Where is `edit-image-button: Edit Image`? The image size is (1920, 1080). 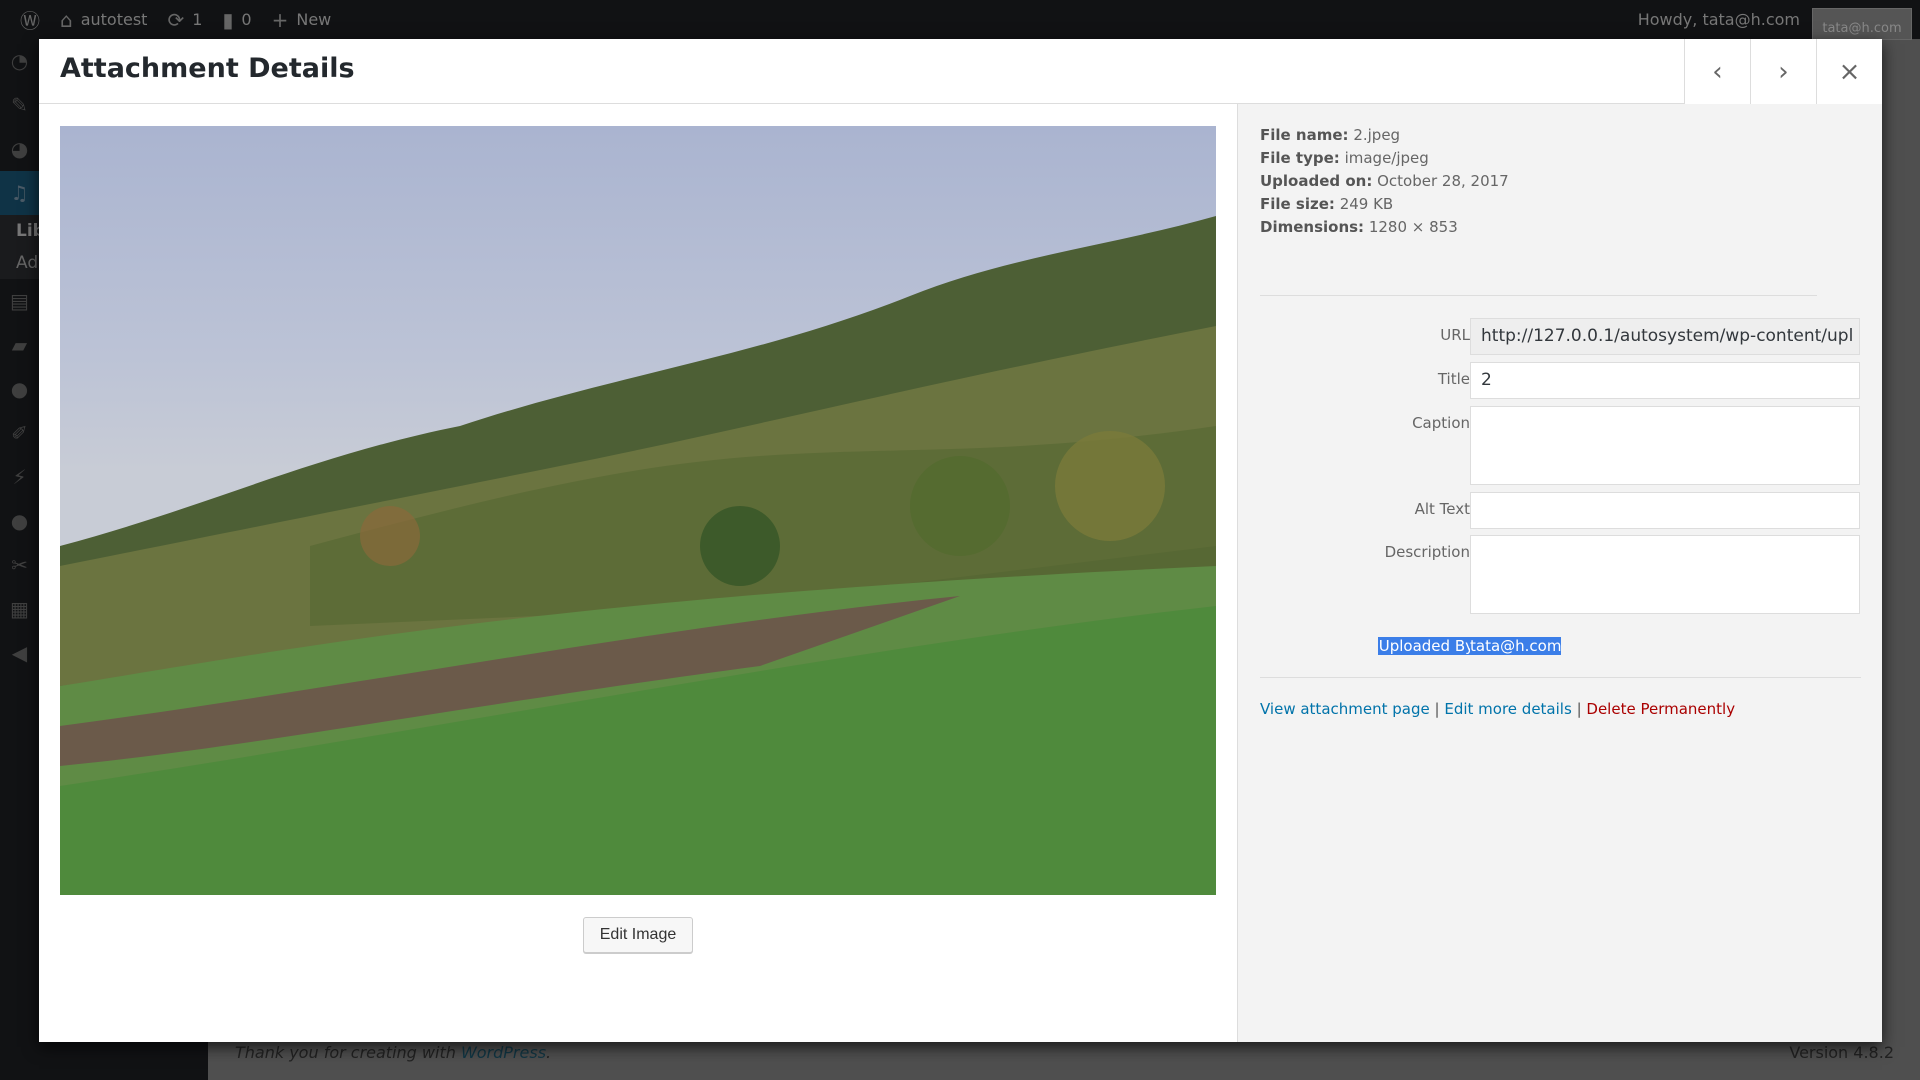
edit-image-button: Edit Image is located at coordinates (638, 935).